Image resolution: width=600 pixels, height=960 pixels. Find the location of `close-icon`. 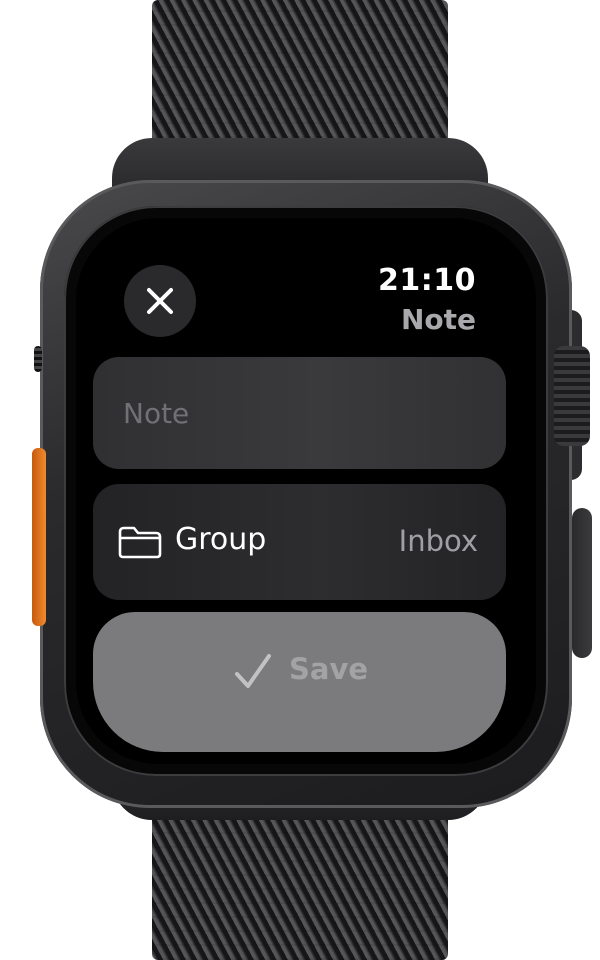

close-icon is located at coordinates (160, 301).